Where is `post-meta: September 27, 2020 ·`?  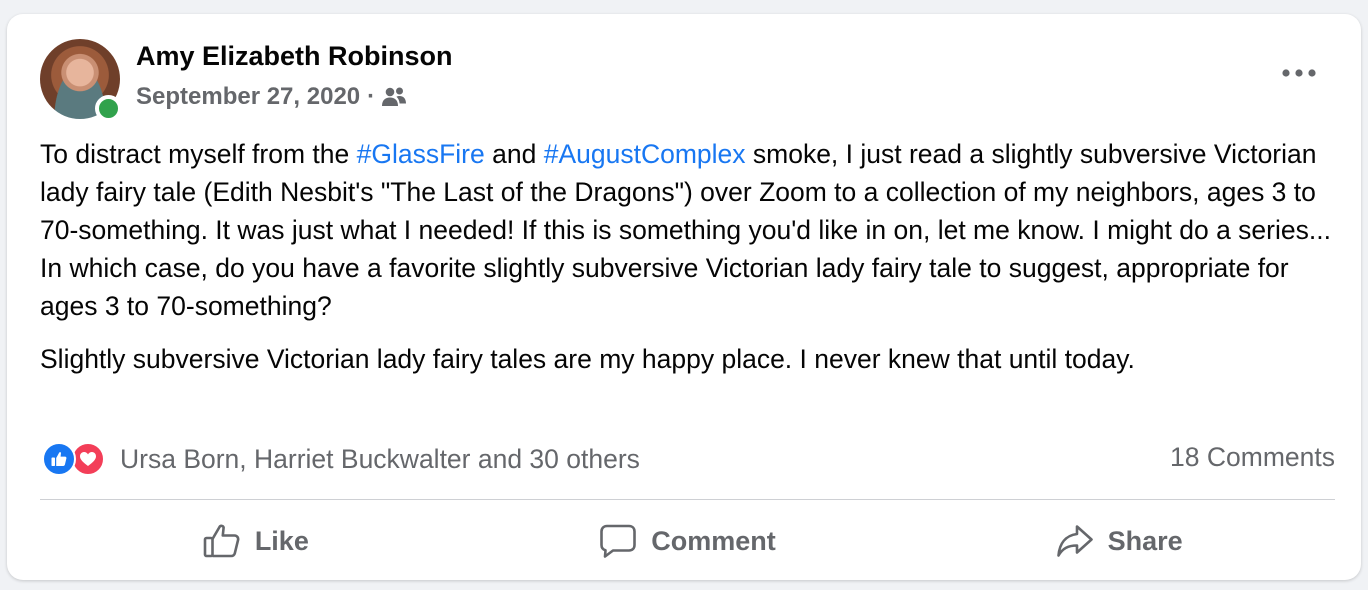
post-meta: September 27, 2020 · is located at coordinates (271, 97).